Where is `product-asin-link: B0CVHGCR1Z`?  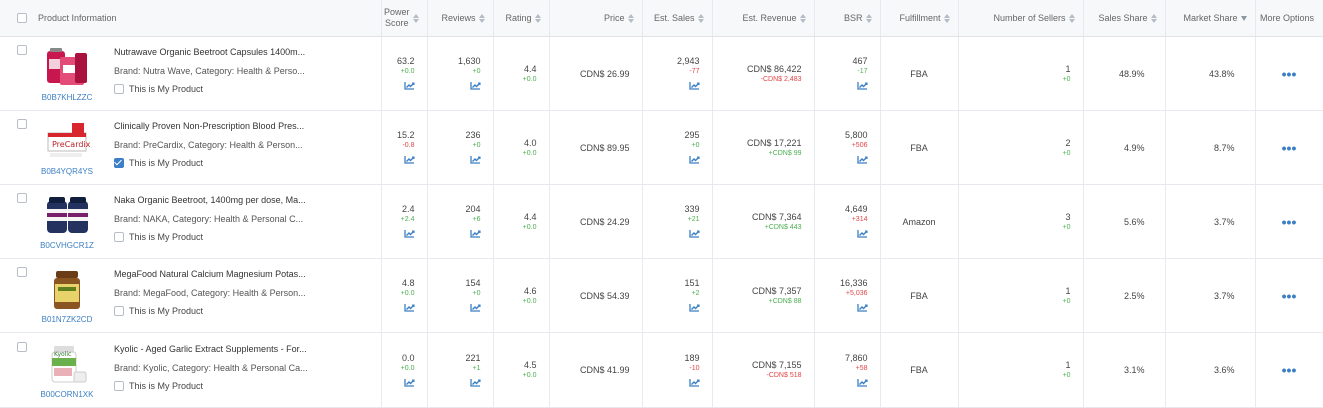 product-asin-link: B0CVHGCR1Z is located at coordinates (67, 245).